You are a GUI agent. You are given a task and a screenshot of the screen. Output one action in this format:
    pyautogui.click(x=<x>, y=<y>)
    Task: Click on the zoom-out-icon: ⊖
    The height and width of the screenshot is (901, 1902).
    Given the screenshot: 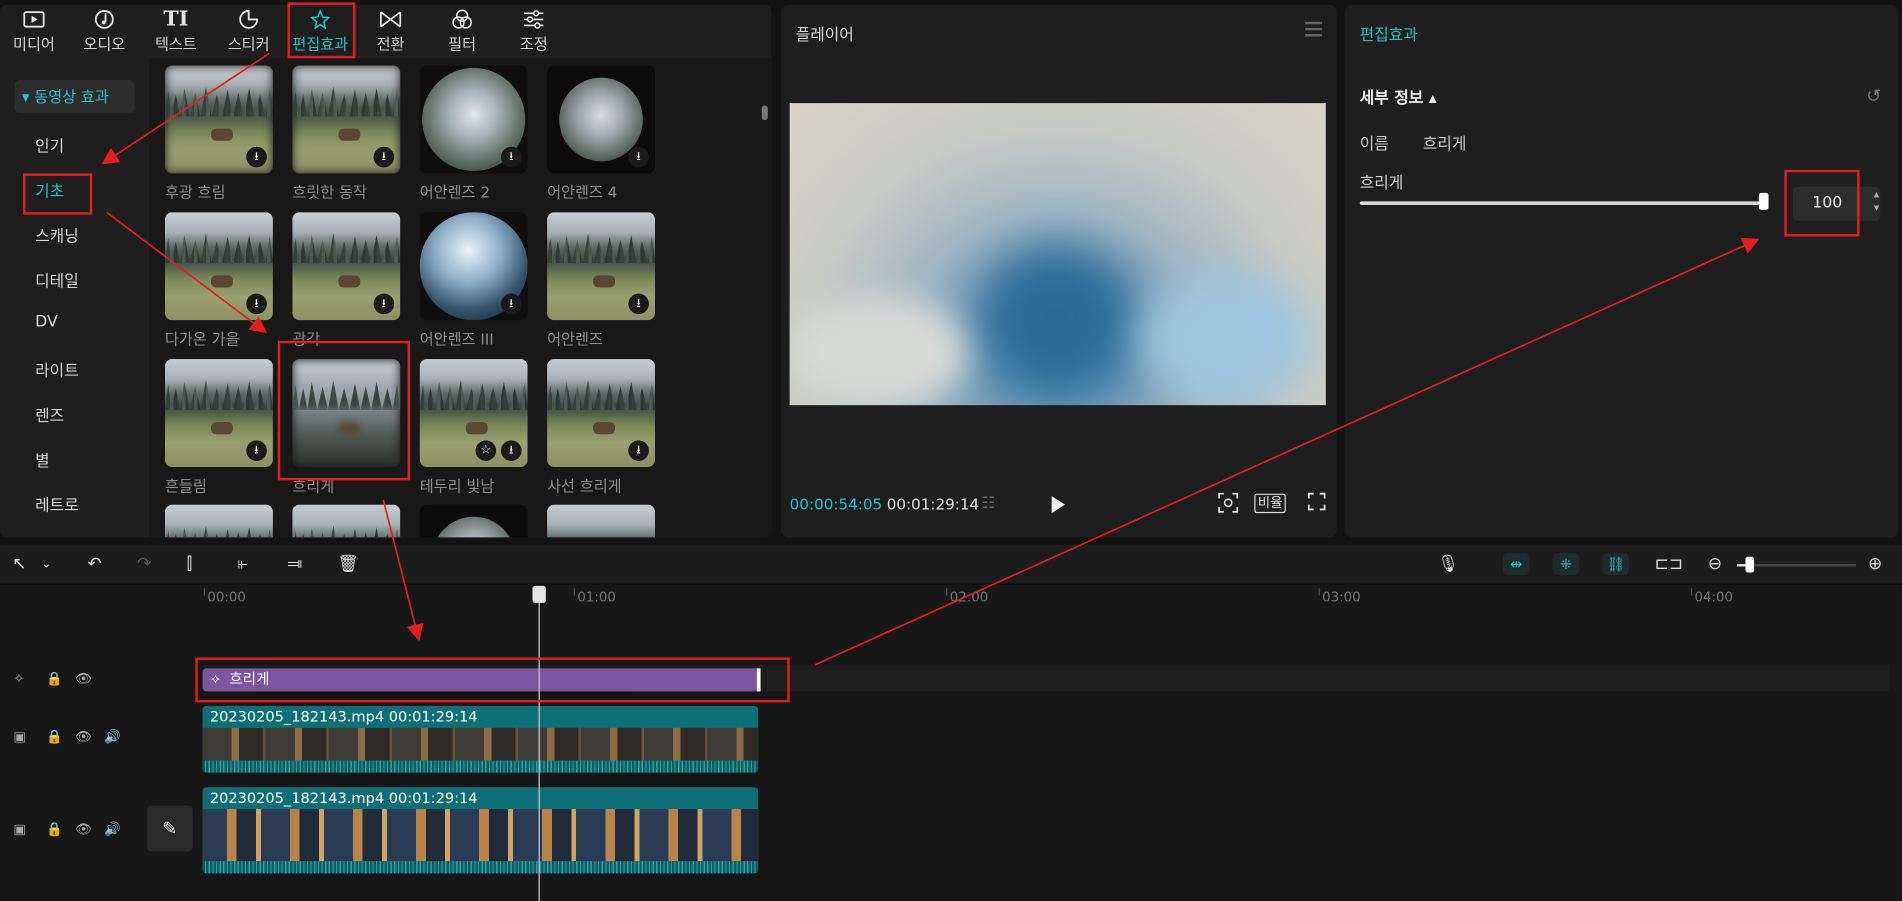 What is the action you would take?
    pyautogui.click(x=1715, y=563)
    